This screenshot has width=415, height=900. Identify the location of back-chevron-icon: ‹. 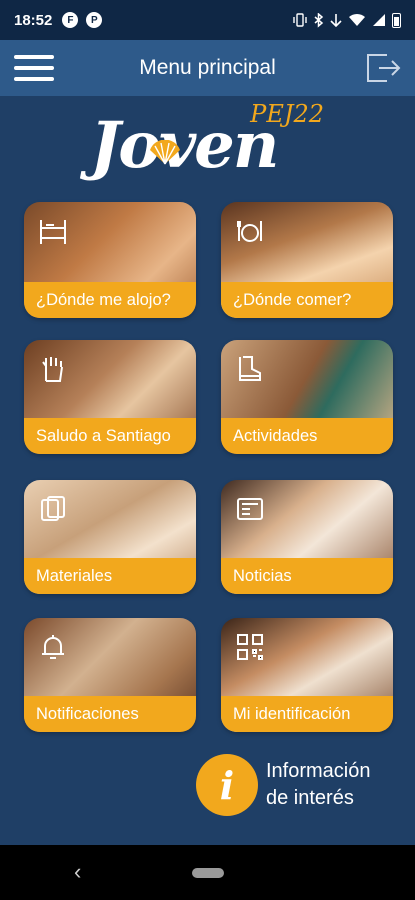
(77, 872).